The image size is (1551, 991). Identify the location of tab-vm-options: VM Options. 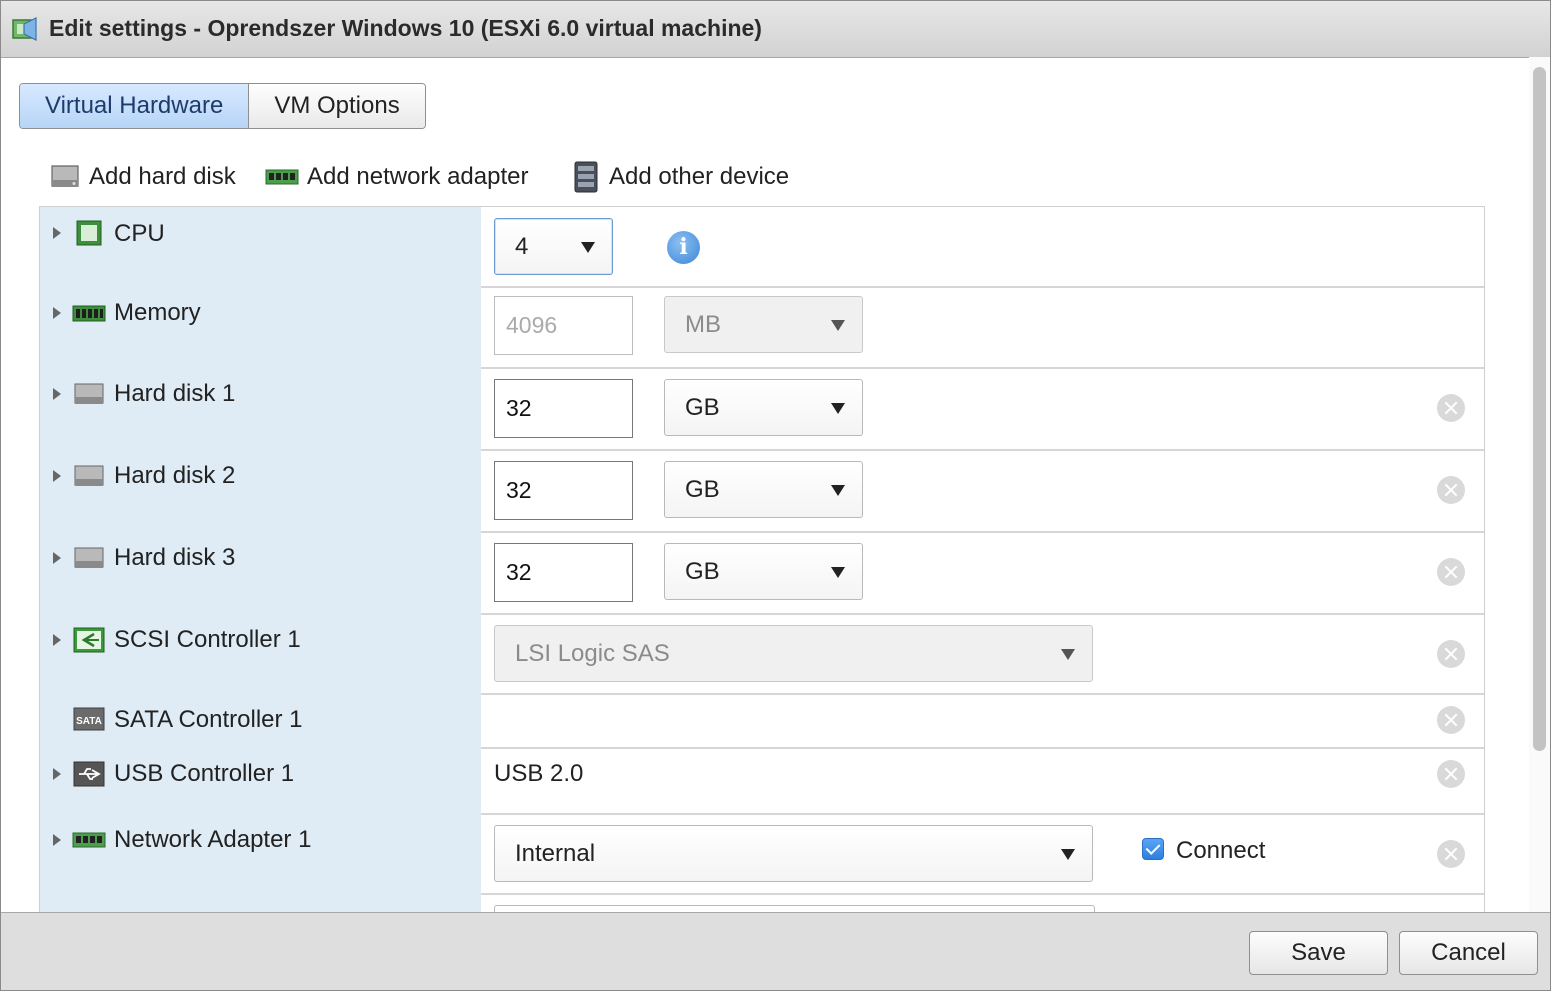
(337, 106).